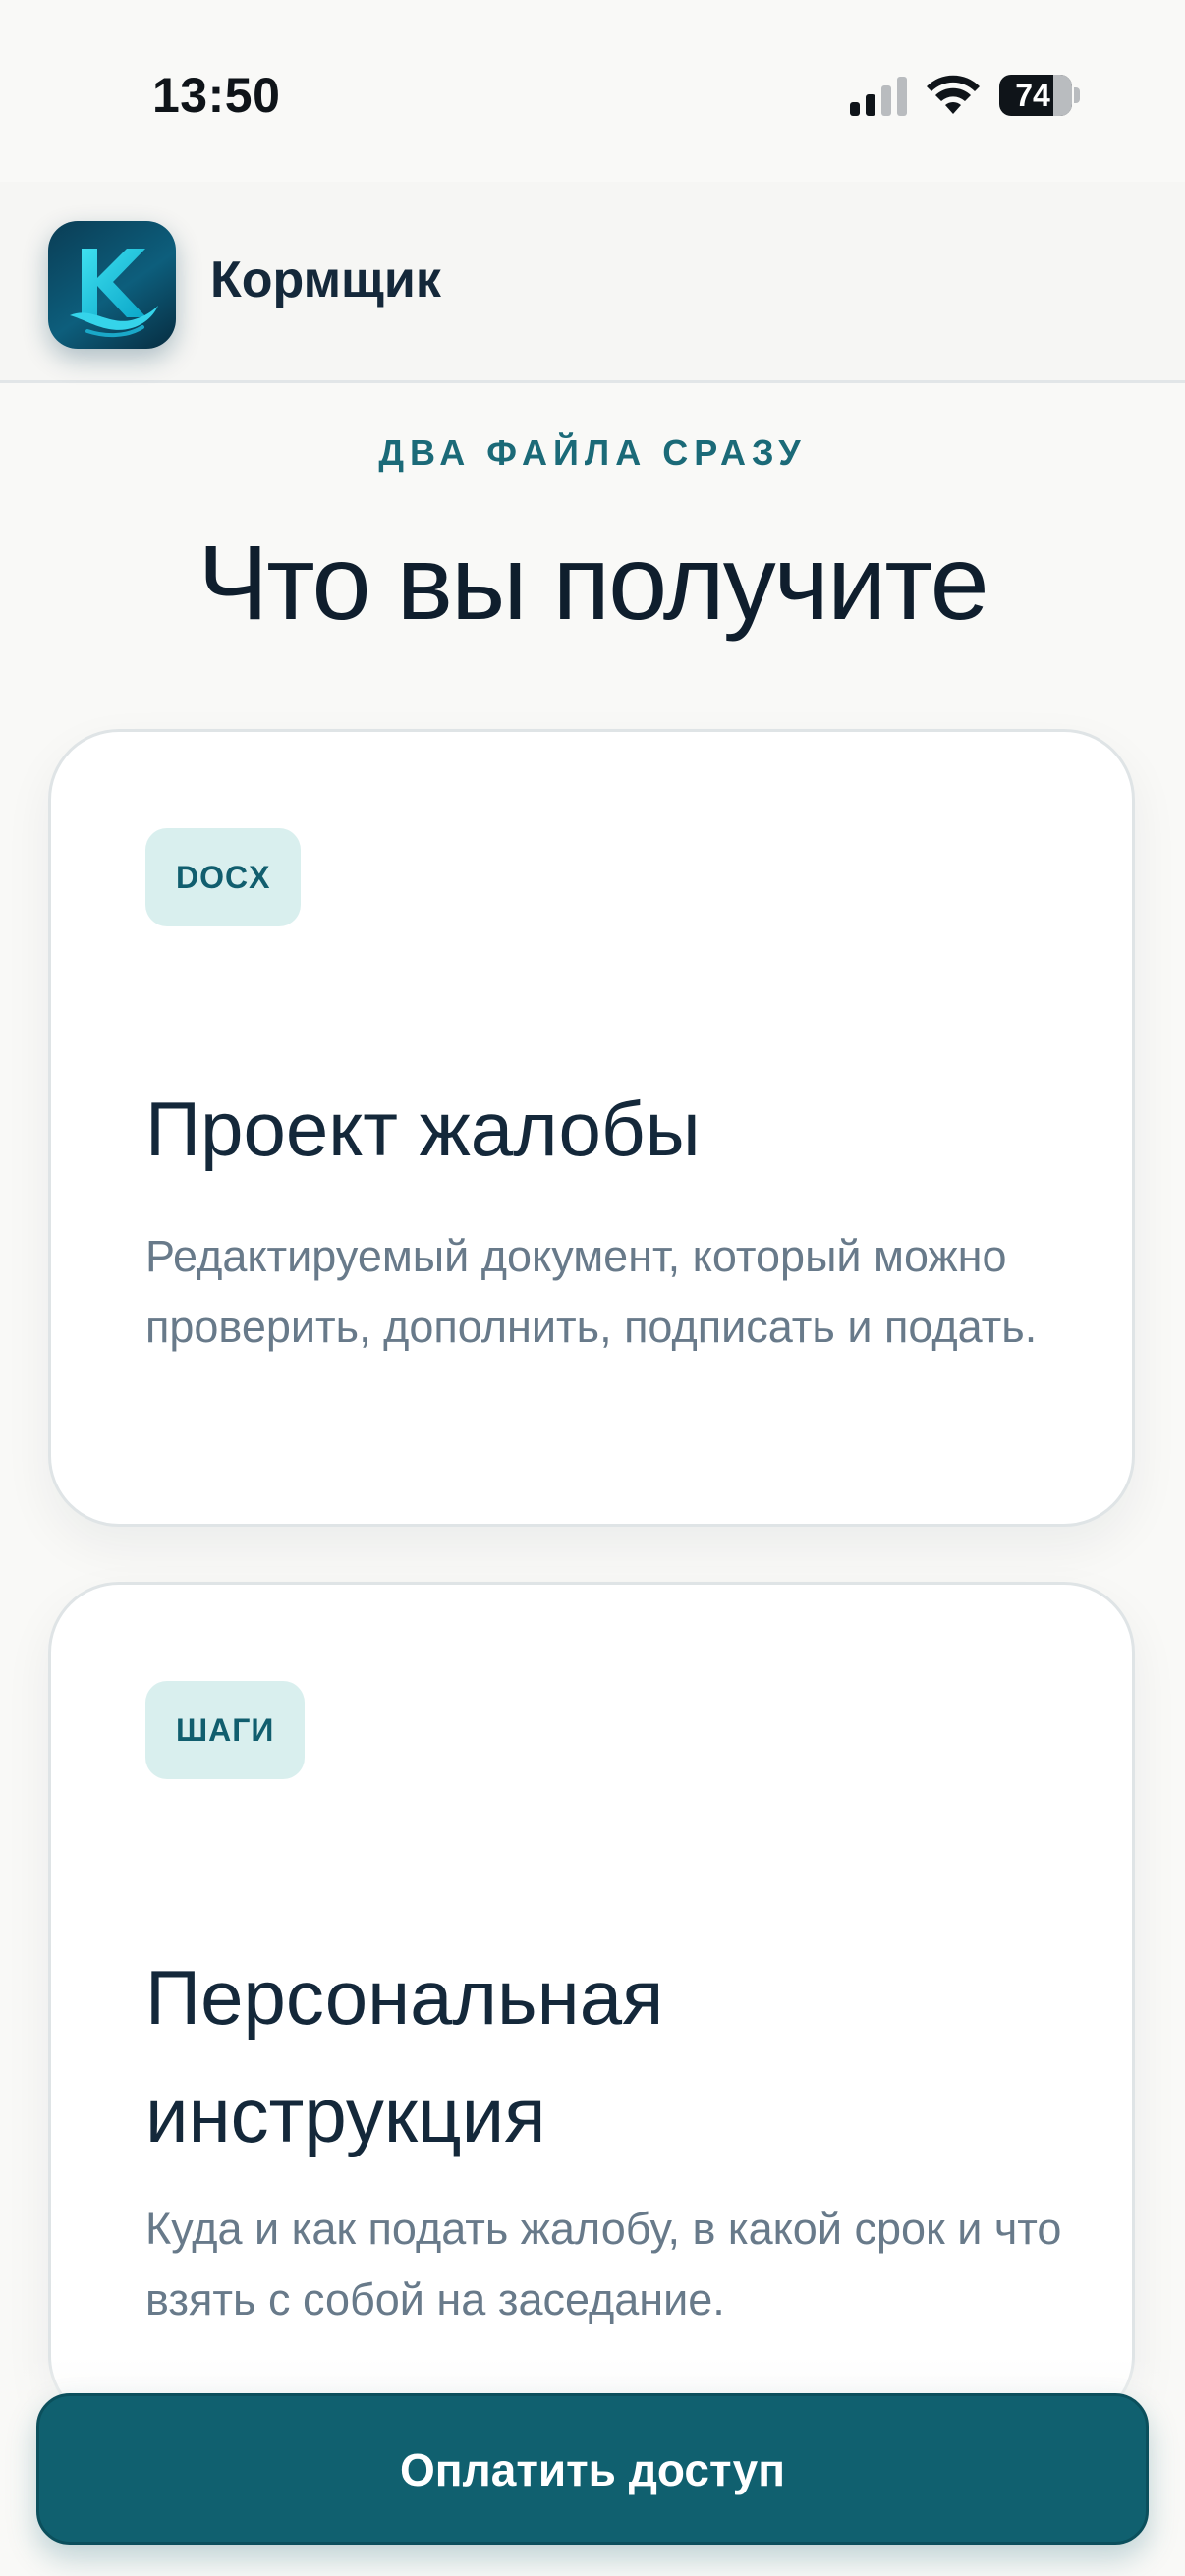  I want to click on card-badge: DOCX, so click(224, 877).